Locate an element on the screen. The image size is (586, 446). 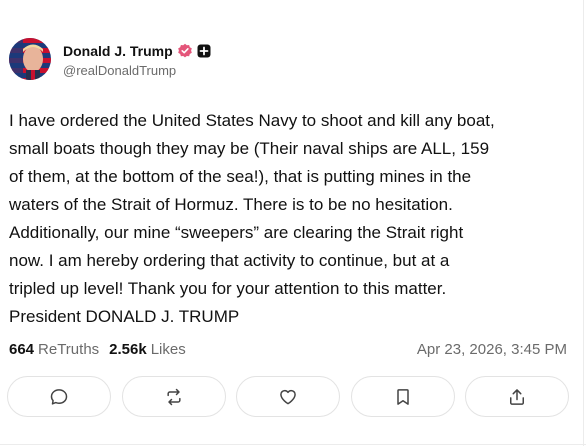
post-header: Donald J. Trump @realDonaldTrump is located at coordinates (110, 59).